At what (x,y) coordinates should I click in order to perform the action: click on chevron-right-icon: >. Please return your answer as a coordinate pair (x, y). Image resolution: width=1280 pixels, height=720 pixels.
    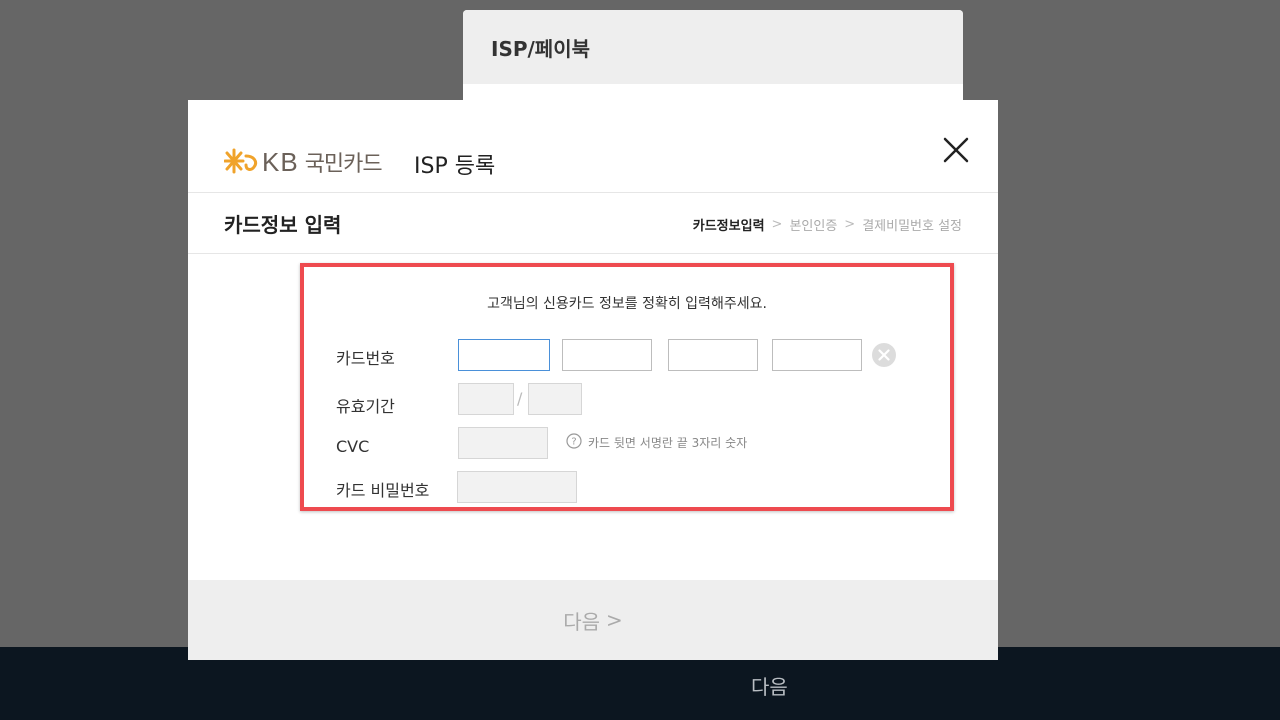
    Looking at the image, I should click on (614, 620).